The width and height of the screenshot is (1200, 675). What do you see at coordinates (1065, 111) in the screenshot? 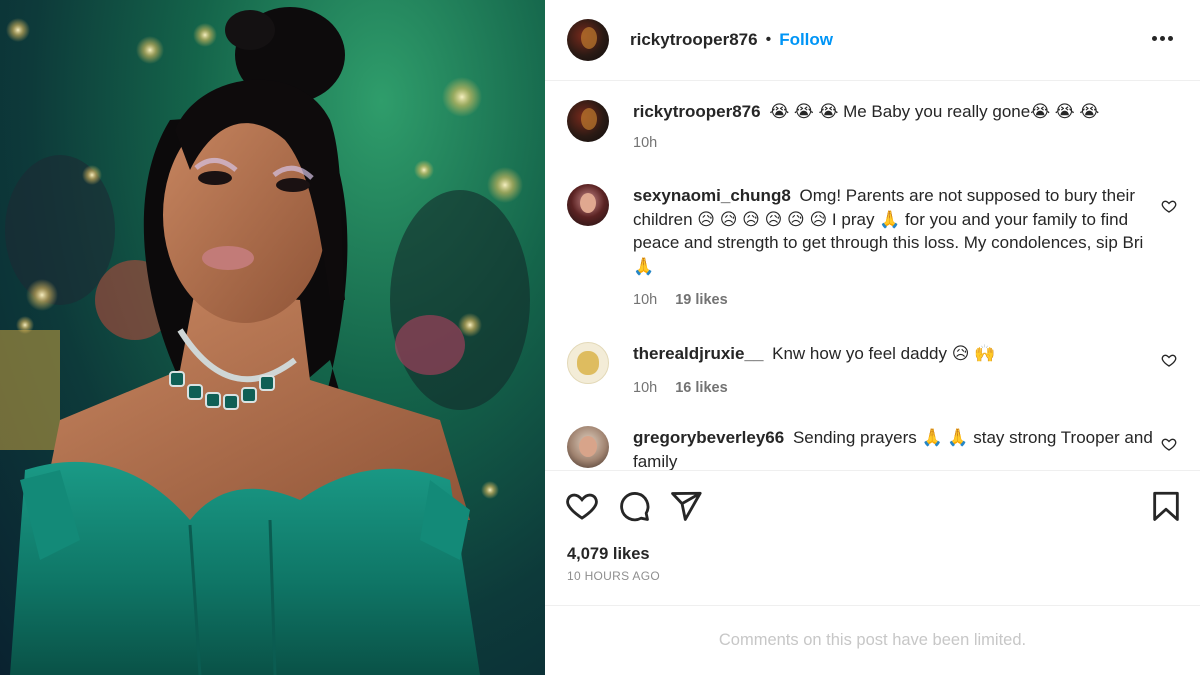
I see `caption-text-end: 😭 😭 😭` at bounding box center [1065, 111].